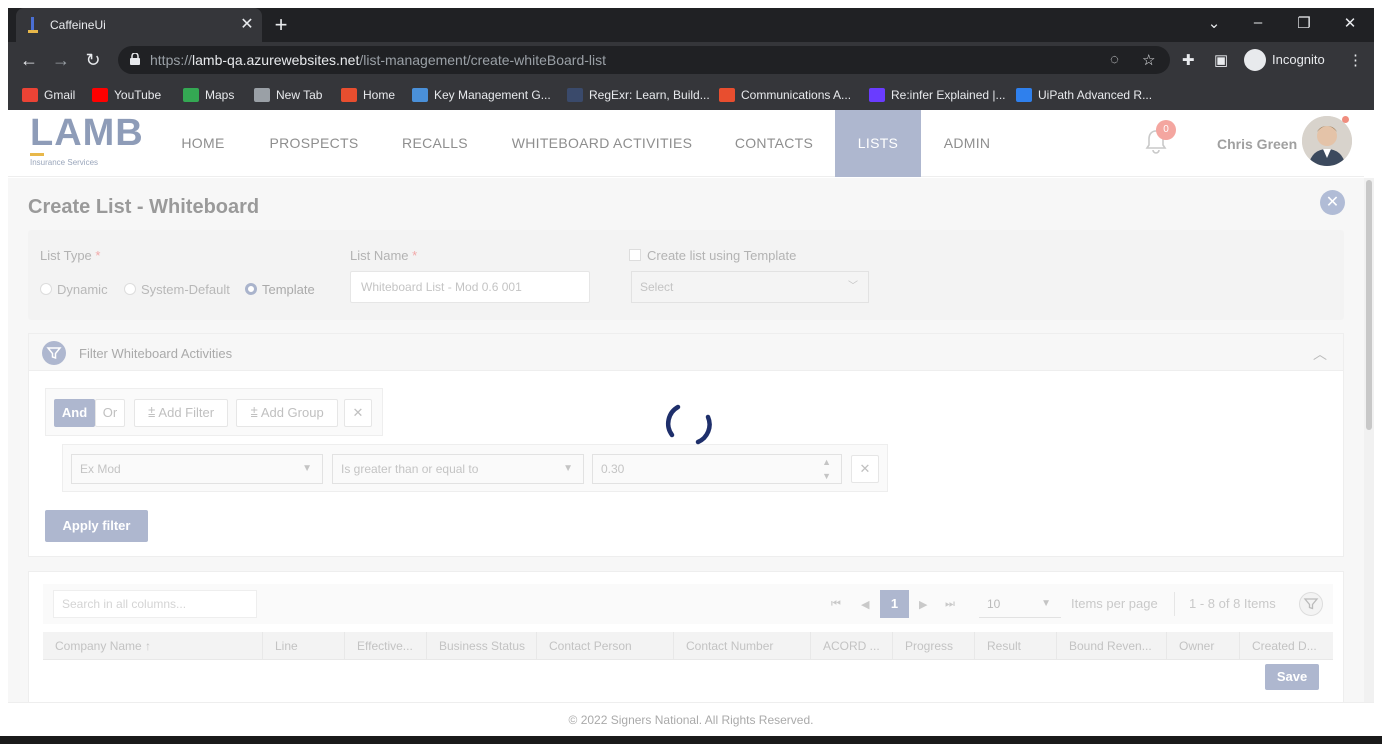 This screenshot has width=1382, height=744. Describe the element at coordinates (288, 95) in the screenshot. I see `bookmark-new-tab: New Tab` at that location.